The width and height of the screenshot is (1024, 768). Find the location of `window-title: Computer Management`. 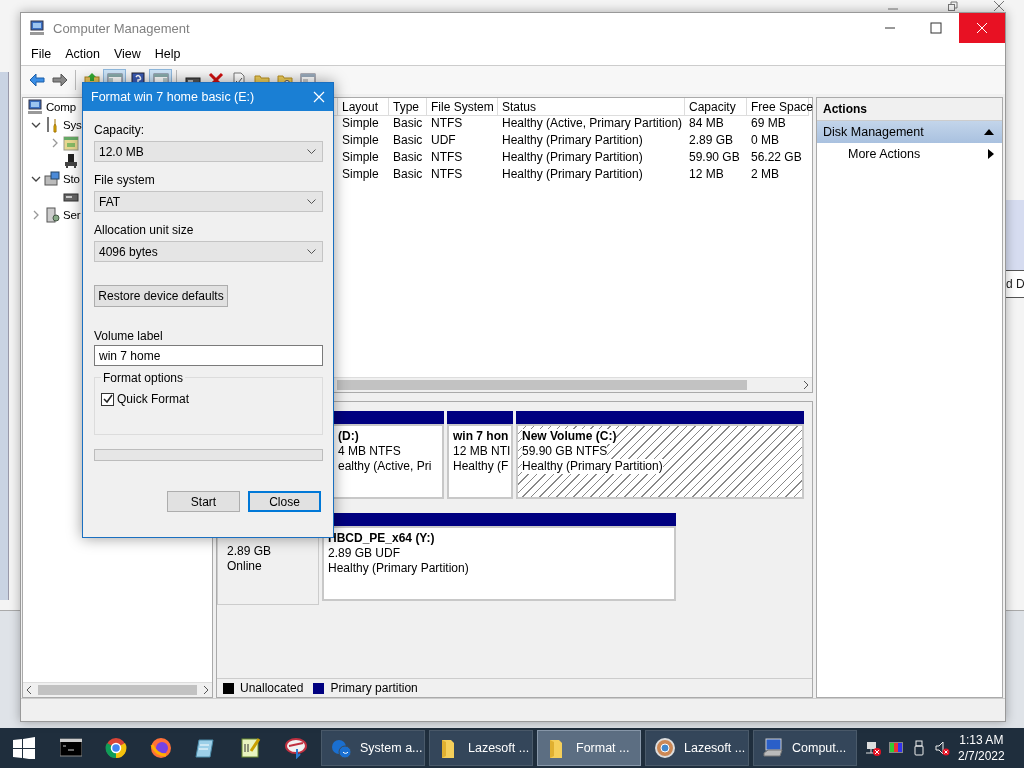

window-title: Computer Management is located at coordinates (122, 28).